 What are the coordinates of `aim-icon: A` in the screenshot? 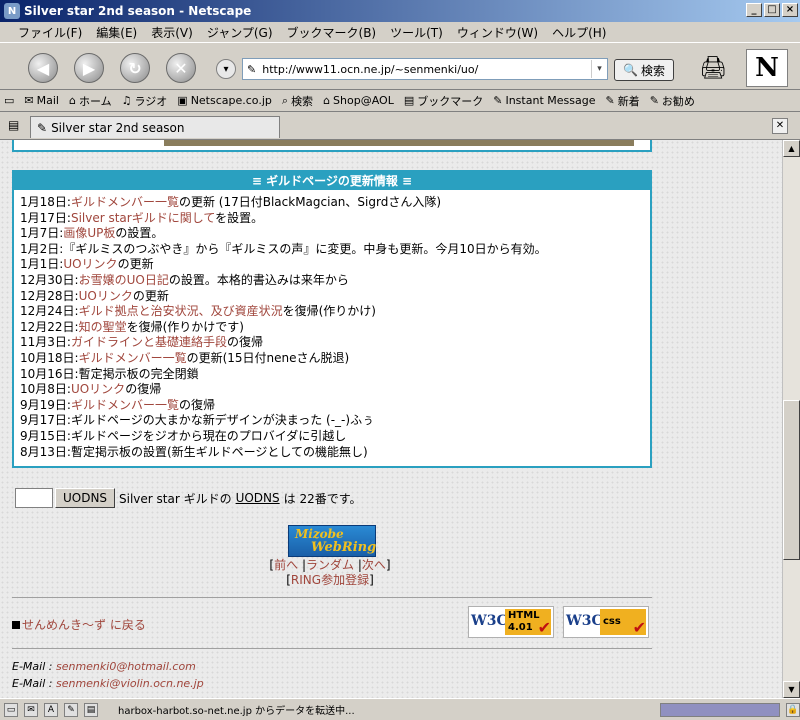 It's located at (51, 709).